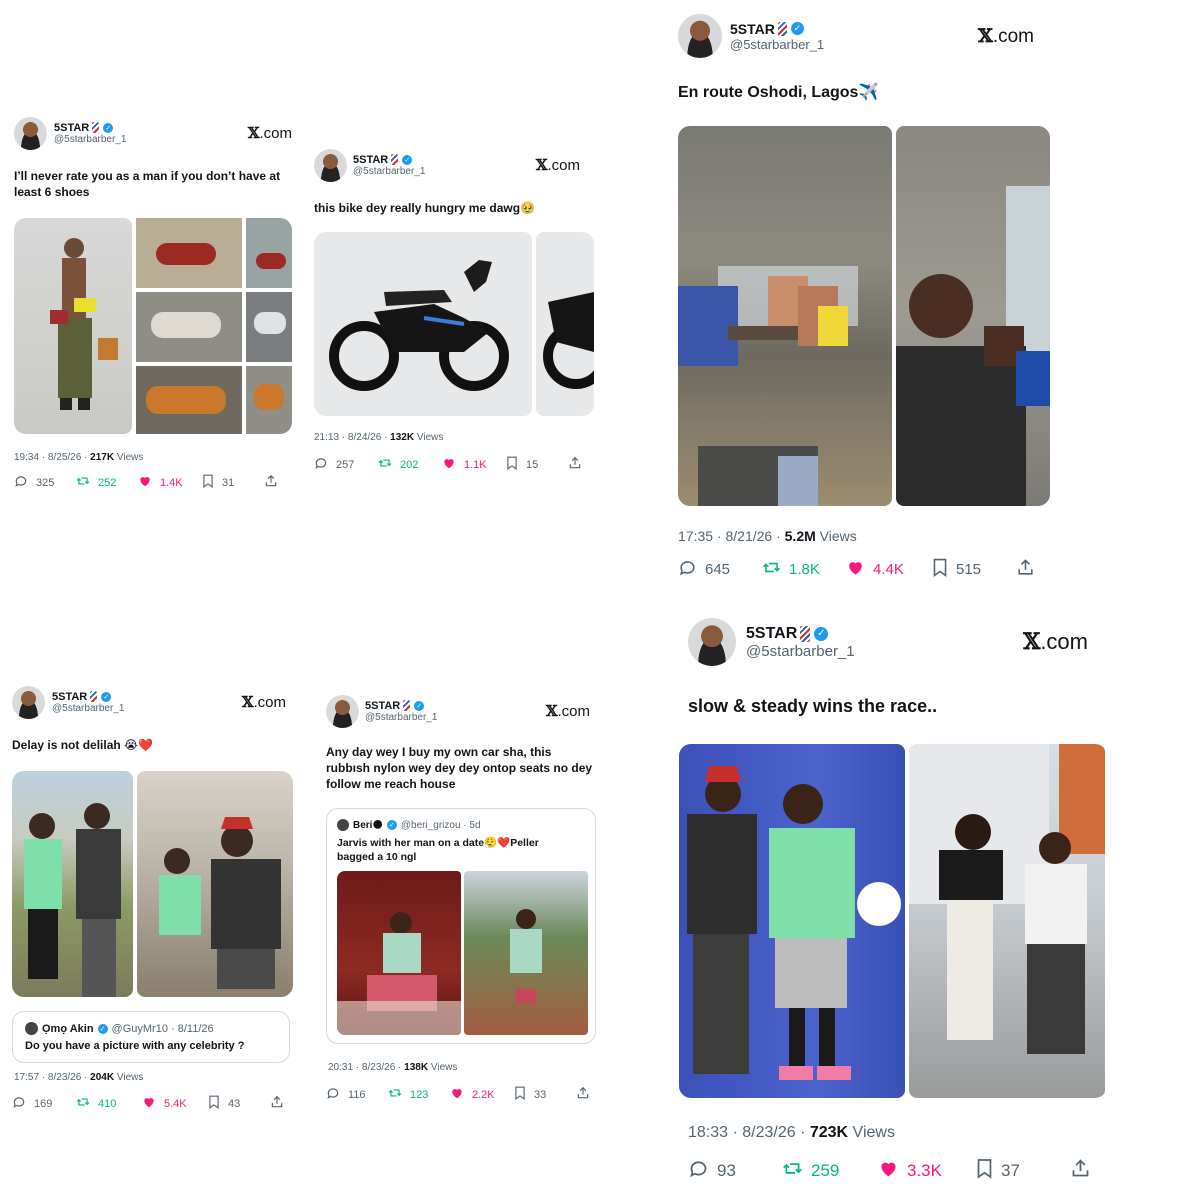 This screenshot has height=1200, width=1200. Describe the element at coordinates (537, 464) in the screenshot. I see `bookmark-button: 15` at that location.